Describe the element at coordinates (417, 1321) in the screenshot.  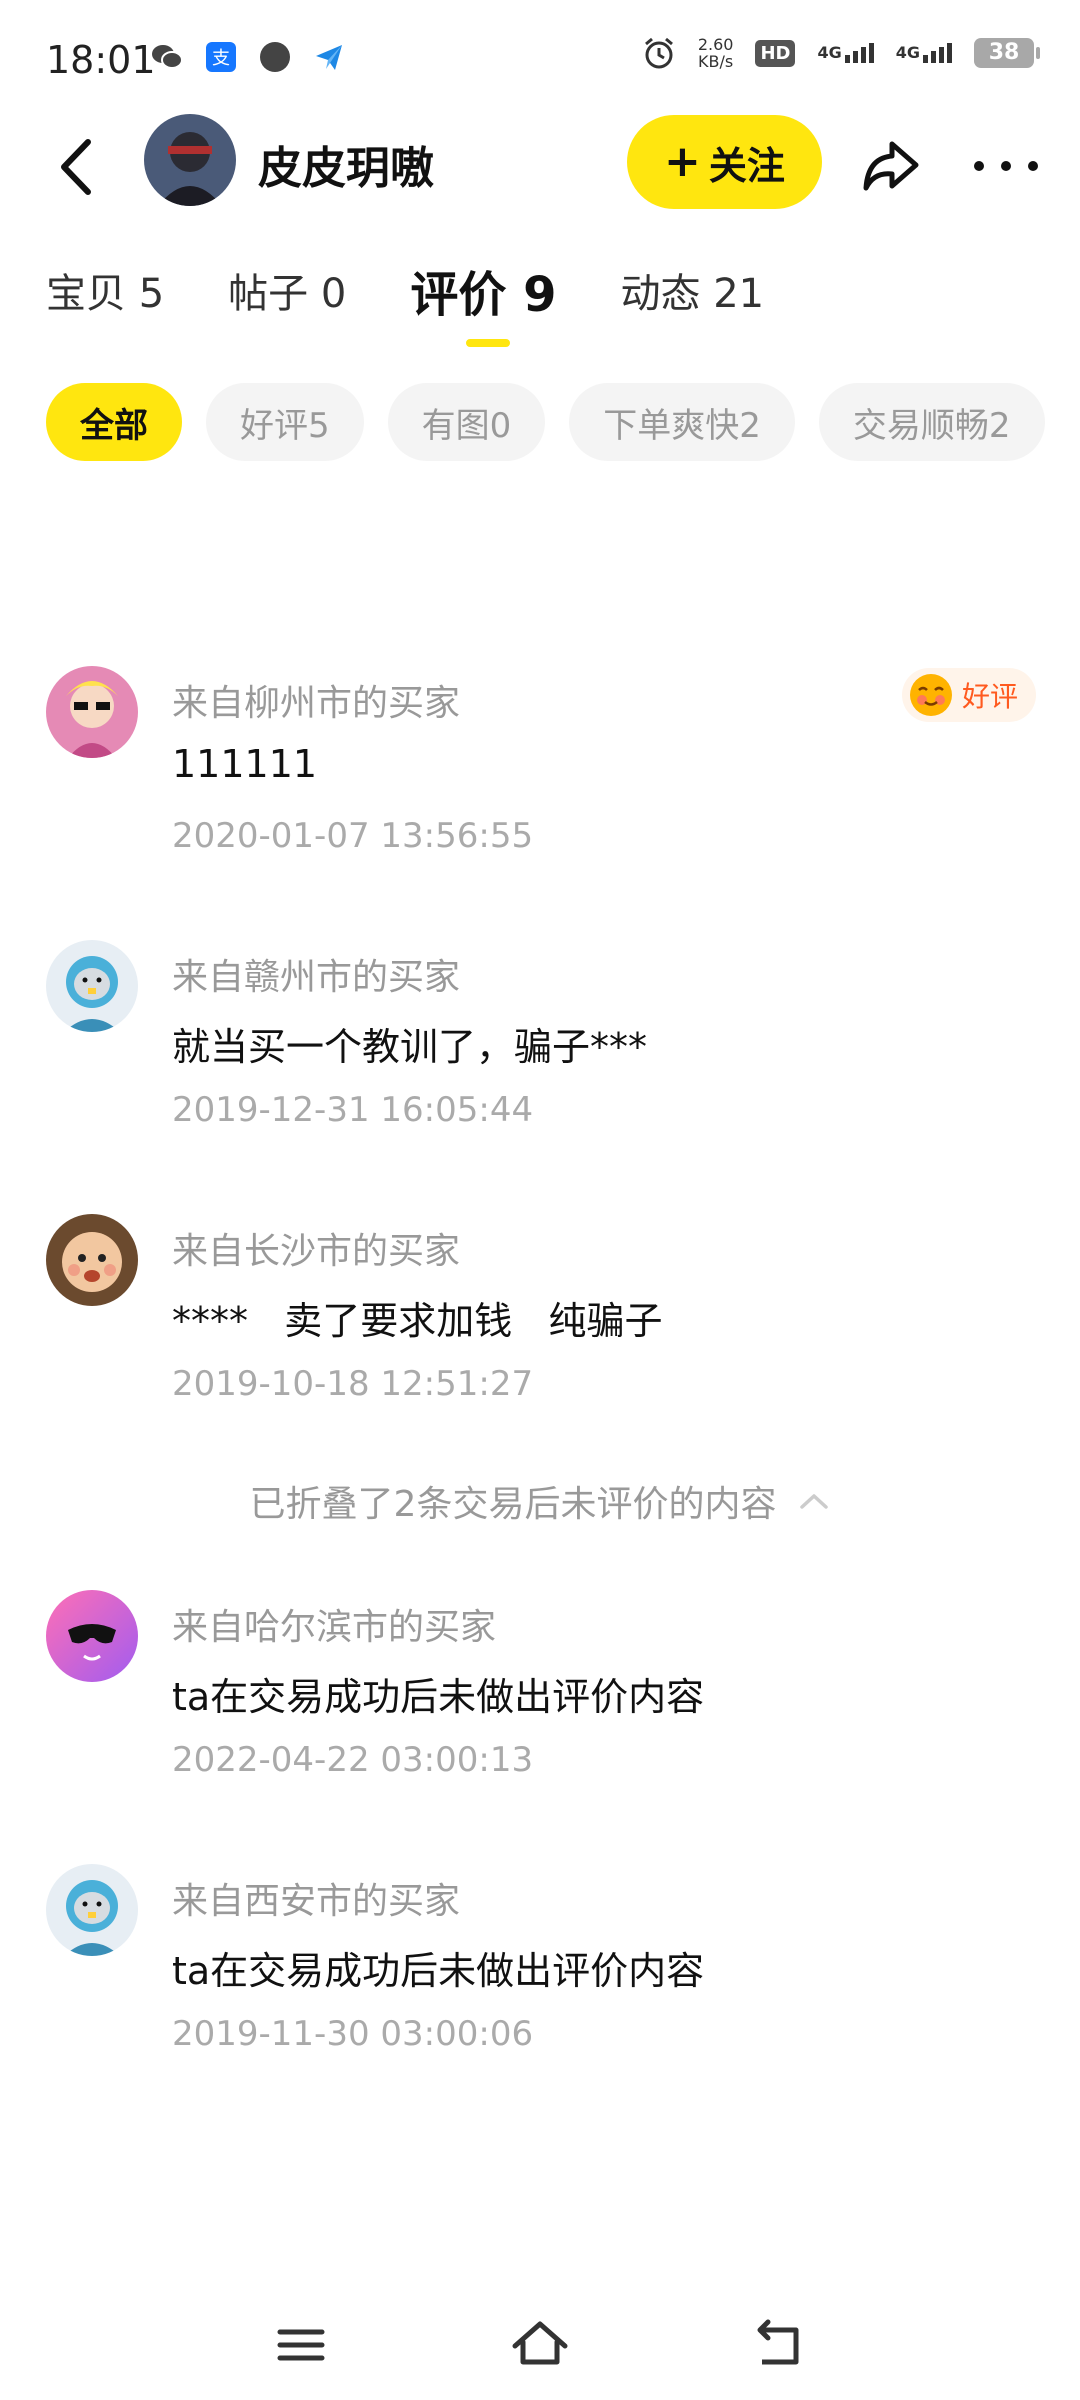
I see `review-content: **** 卖了要求加钱 纯骗子` at that location.